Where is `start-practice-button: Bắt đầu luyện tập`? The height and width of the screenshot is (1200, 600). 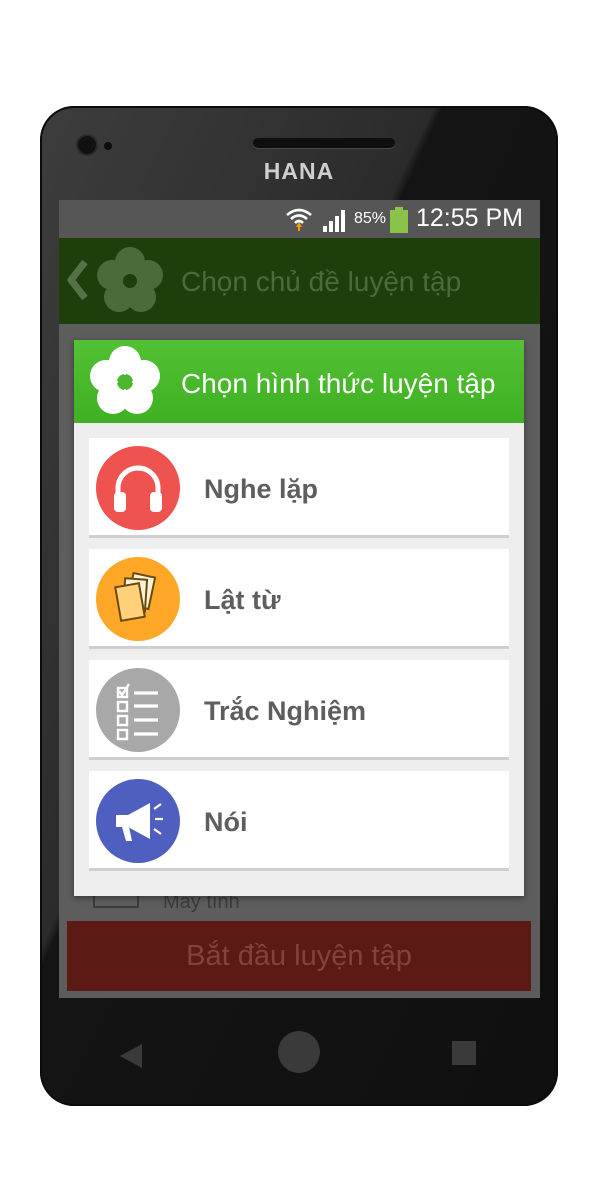 start-practice-button: Bắt đầu luyện tập is located at coordinates (299, 956).